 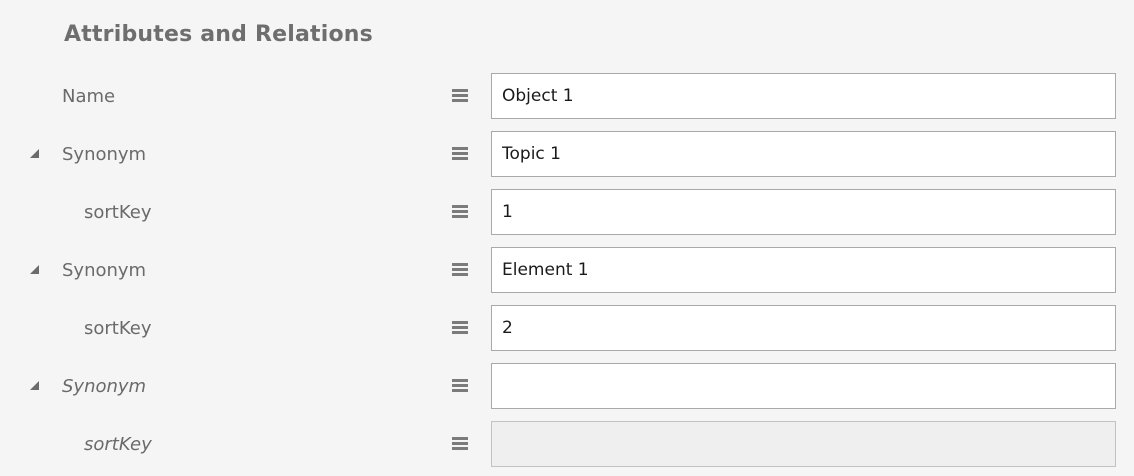 I want to click on attribute-row-sortkey-new: sortKey, so click(x=567, y=446).